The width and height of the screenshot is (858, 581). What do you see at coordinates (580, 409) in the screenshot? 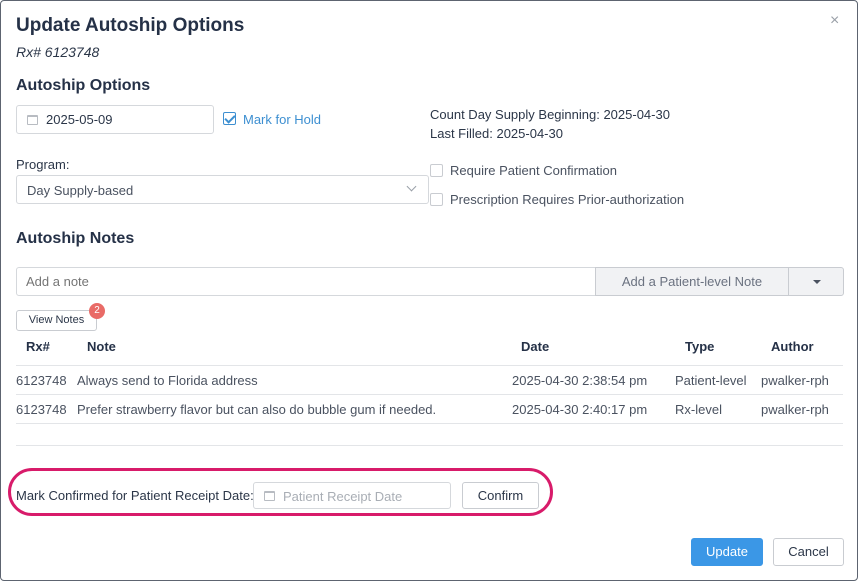
I see `row-date: 2025-04-30 2:40:17 pm` at bounding box center [580, 409].